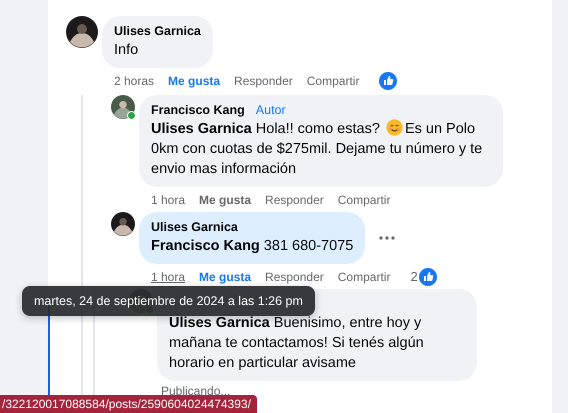  I want to click on more-options-icon, so click(387, 238).